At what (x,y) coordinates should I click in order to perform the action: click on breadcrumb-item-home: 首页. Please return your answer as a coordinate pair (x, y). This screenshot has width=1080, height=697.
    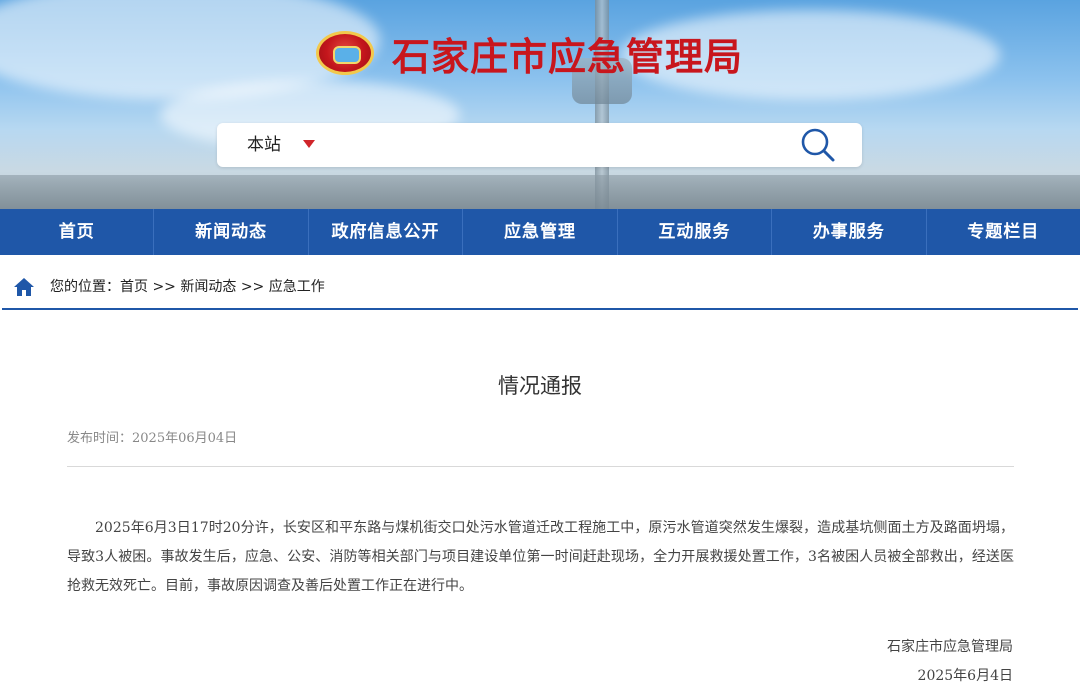
    Looking at the image, I should click on (134, 287).